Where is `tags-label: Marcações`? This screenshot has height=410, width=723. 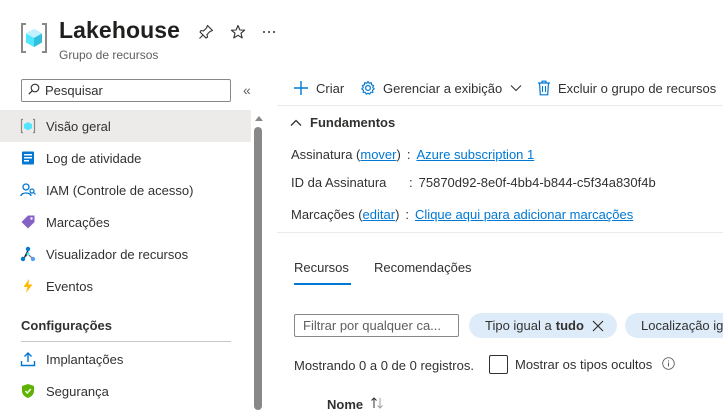
tags-label: Marcações is located at coordinates (323, 214).